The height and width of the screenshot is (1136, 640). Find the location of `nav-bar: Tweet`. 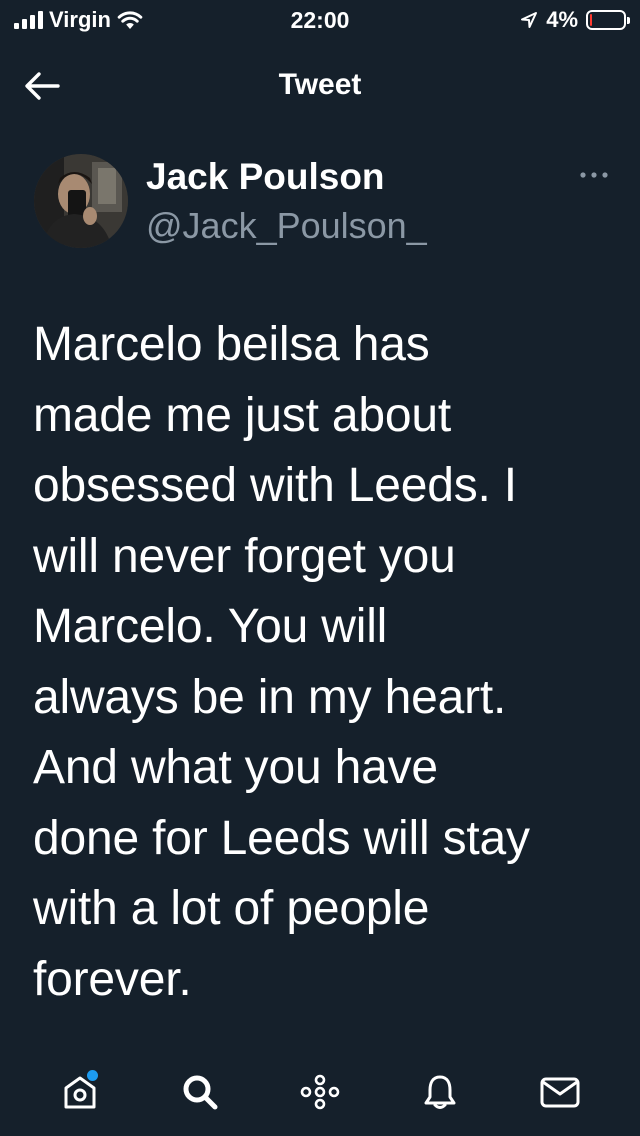

nav-bar: Tweet is located at coordinates (320, 85).